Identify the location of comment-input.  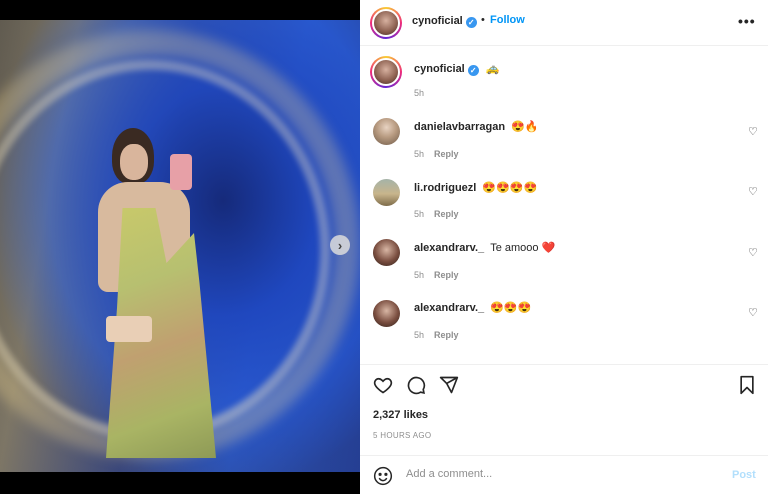
(556, 474).